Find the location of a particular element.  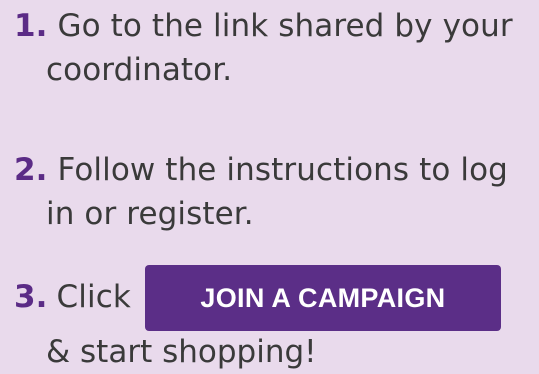

step-1-line-1: 1. Go to the link shared by your is located at coordinates (263, 26).